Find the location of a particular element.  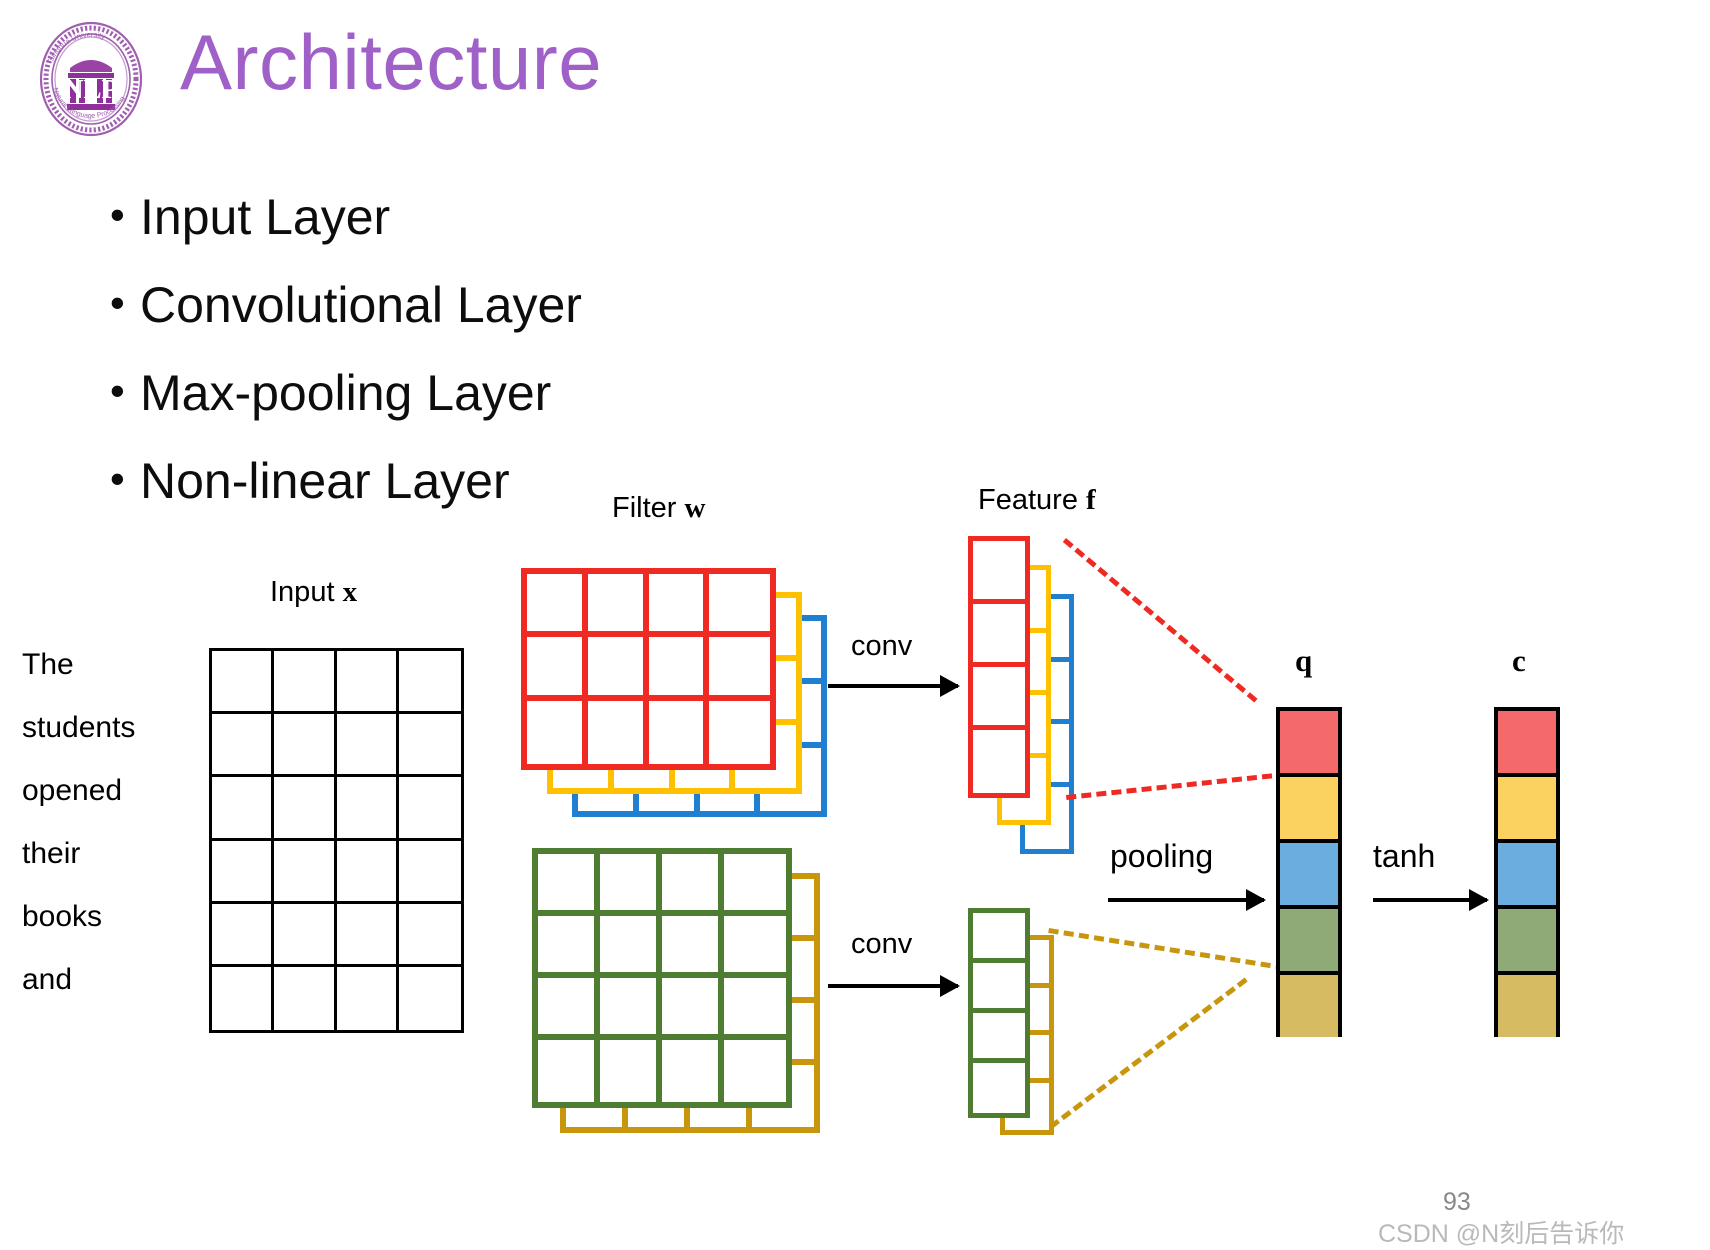

bullet-label: Max-pooling Layer is located at coordinates (346, 393).